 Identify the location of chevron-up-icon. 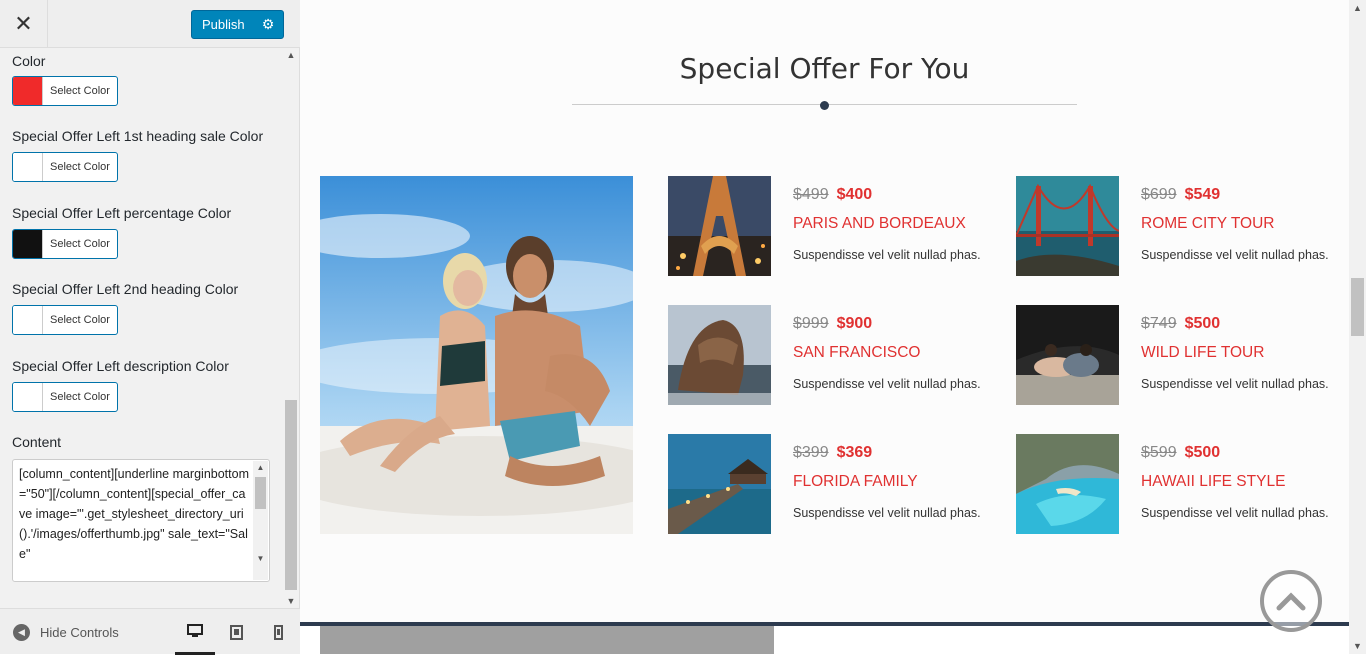
(1291, 601).